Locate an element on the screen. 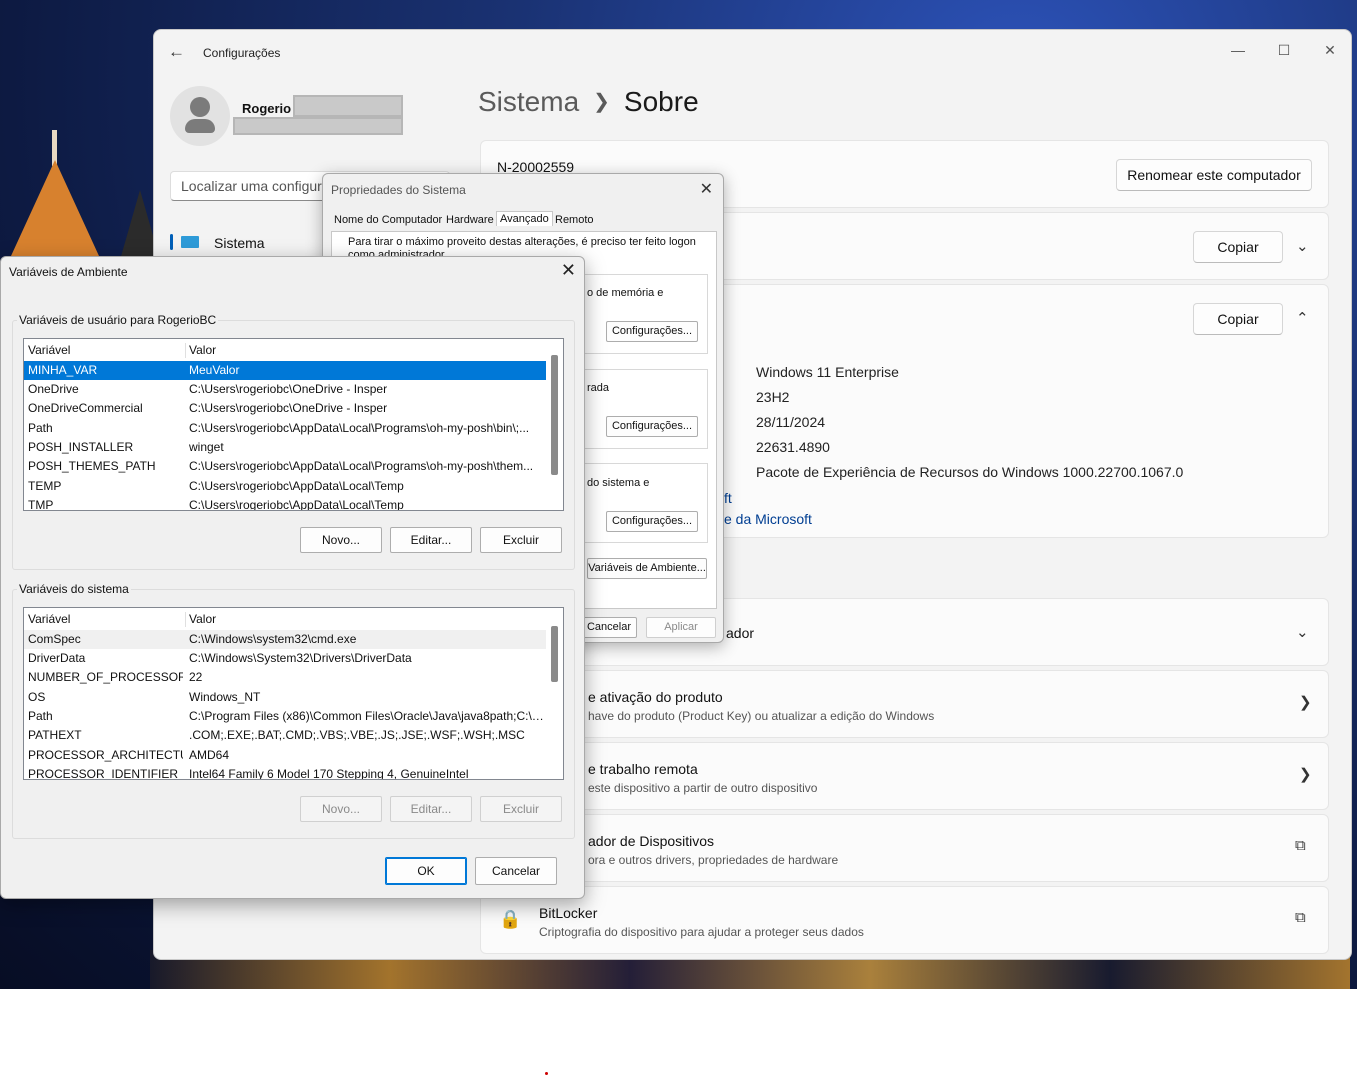 The width and height of the screenshot is (1357, 1077). user-delete-button: Excluir is located at coordinates (521, 540).